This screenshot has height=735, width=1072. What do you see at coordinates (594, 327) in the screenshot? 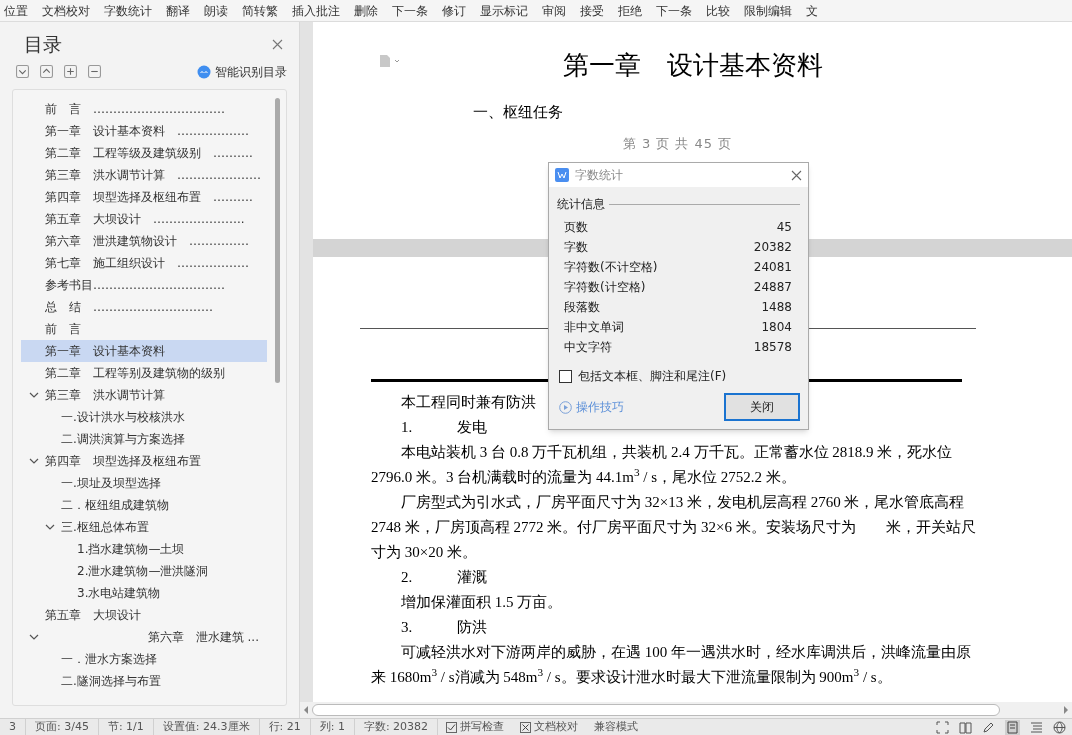
I see `stat-label: 非中文单词` at bounding box center [594, 327].